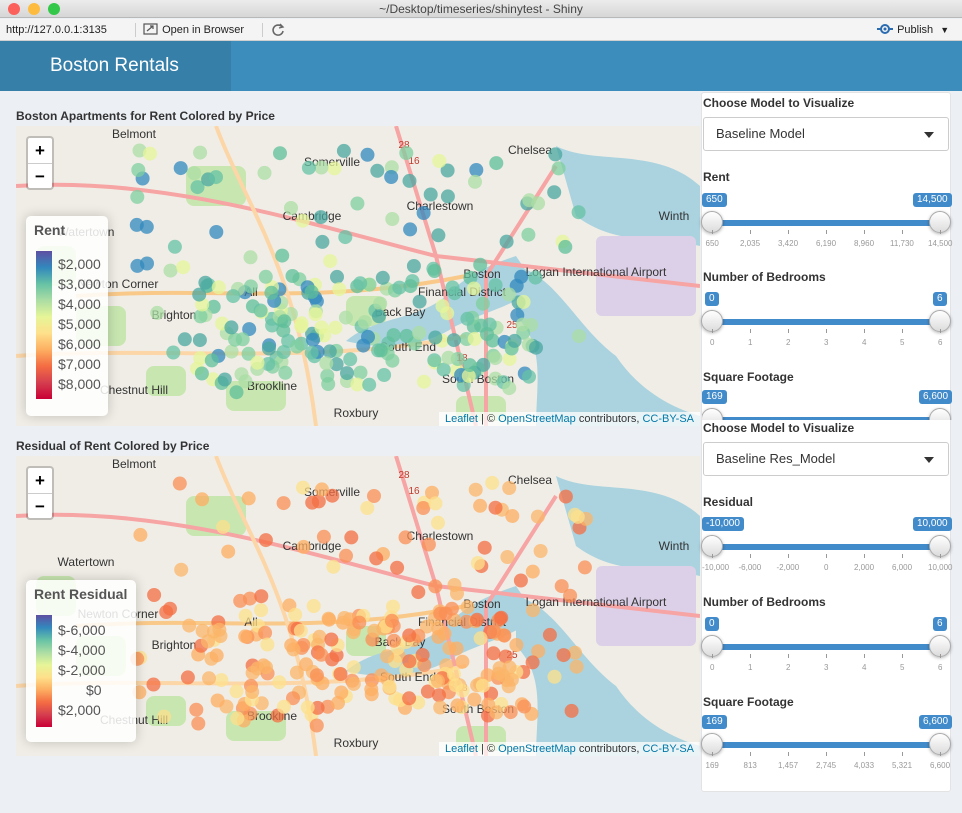 Image resolution: width=962 pixels, height=813 pixels. What do you see at coordinates (34, 9) in the screenshot?
I see `minimize-window-button` at bounding box center [34, 9].